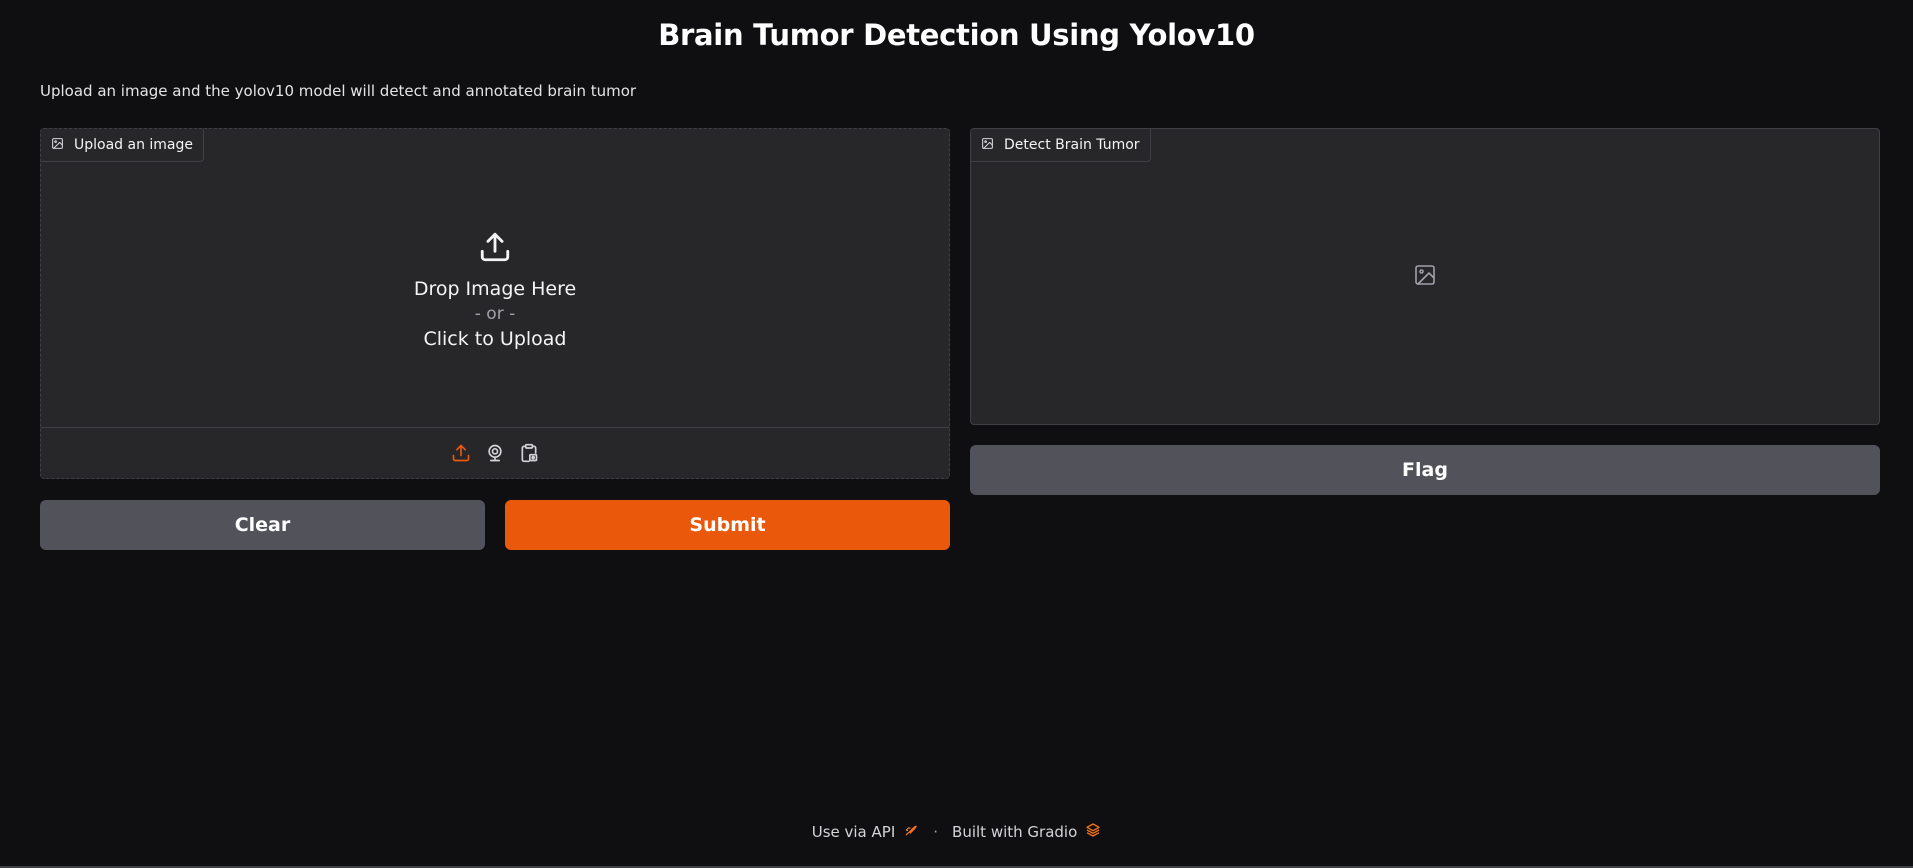  I want to click on built-with-gradio-link: Built with Gradio, so click(1026, 832).